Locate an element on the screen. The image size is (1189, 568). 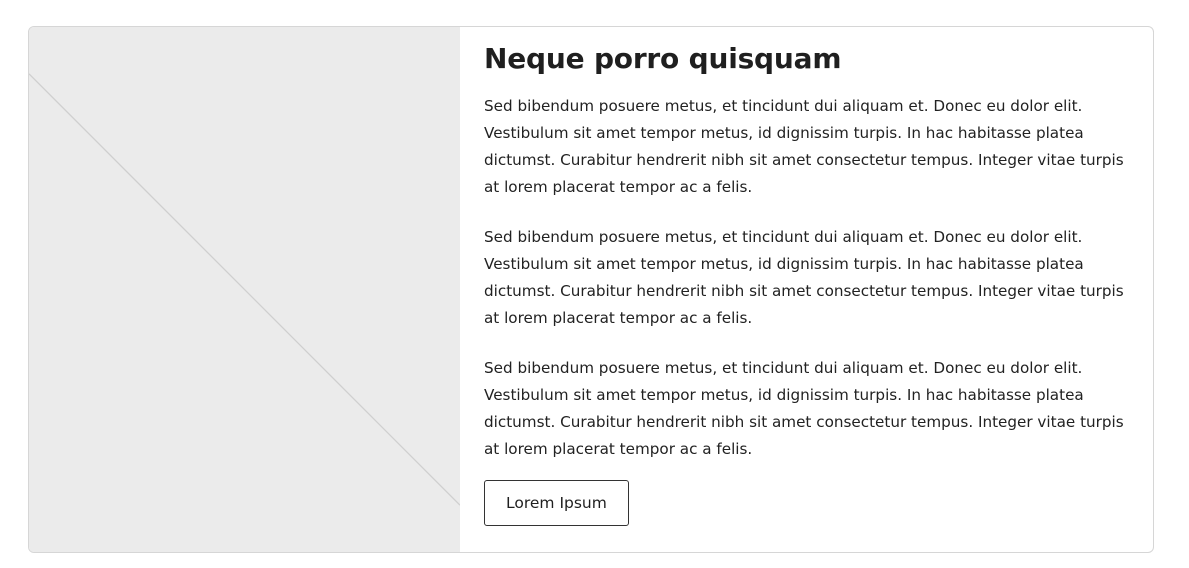
card-title: Neque porro quisquam is located at coordinates (663, 58).